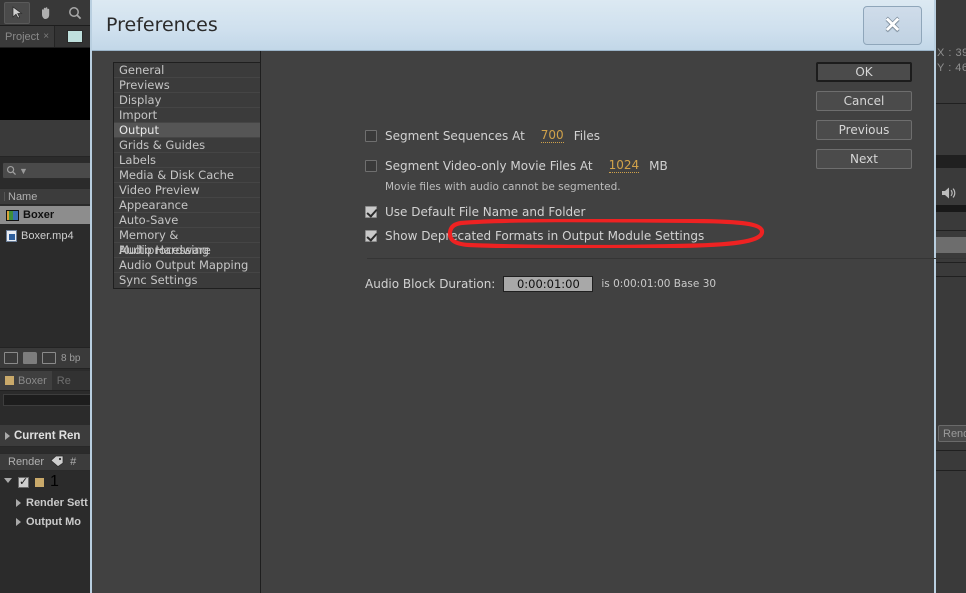 The image size is (966, 593). What do you see at coordinates (73, 462) in the screenshot?
I see `column-header-number: #` at bounding box center [73, 462].